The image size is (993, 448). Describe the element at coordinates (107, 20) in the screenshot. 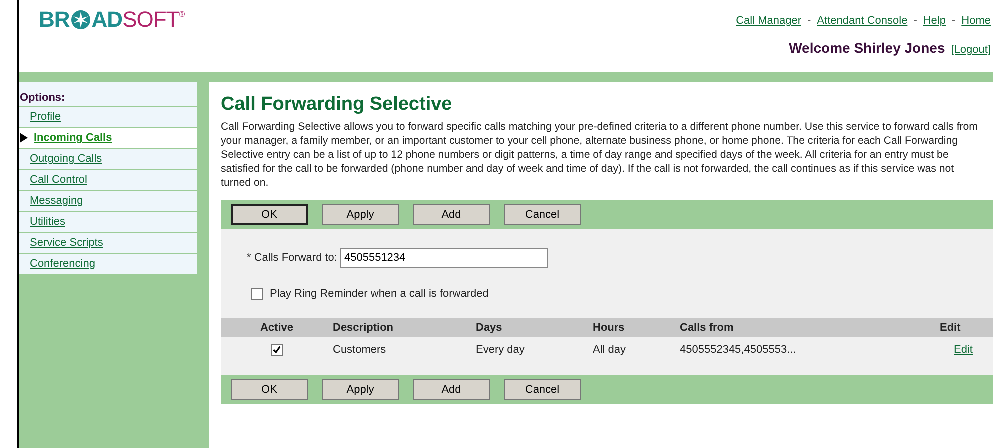

I see `logo-text: AD` at that location.